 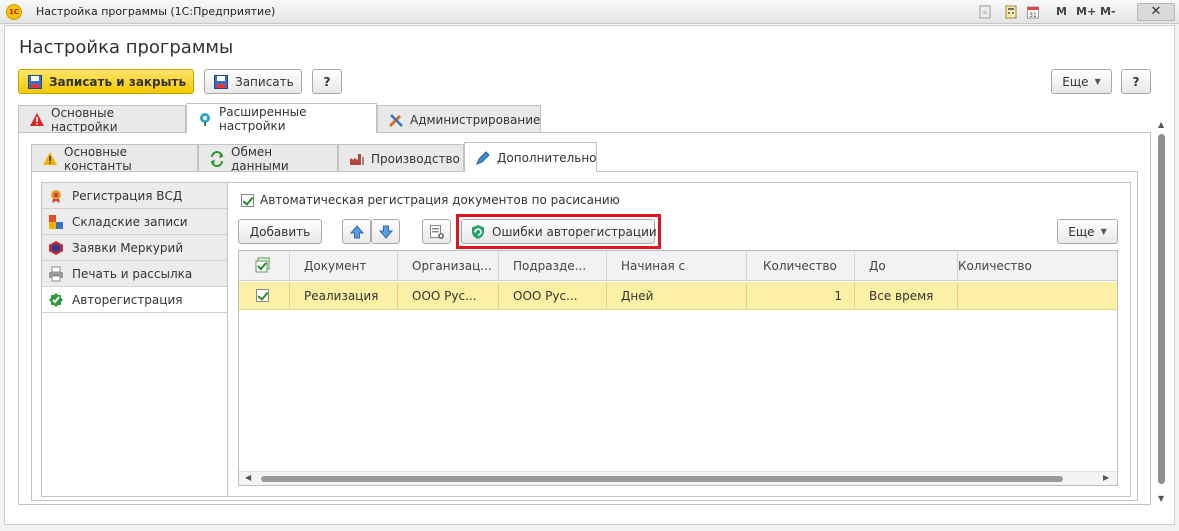 What do you see at coordinates (906, 266) in the screenshot?
I see `column-header-until: До` at bounding box center [906, 266].